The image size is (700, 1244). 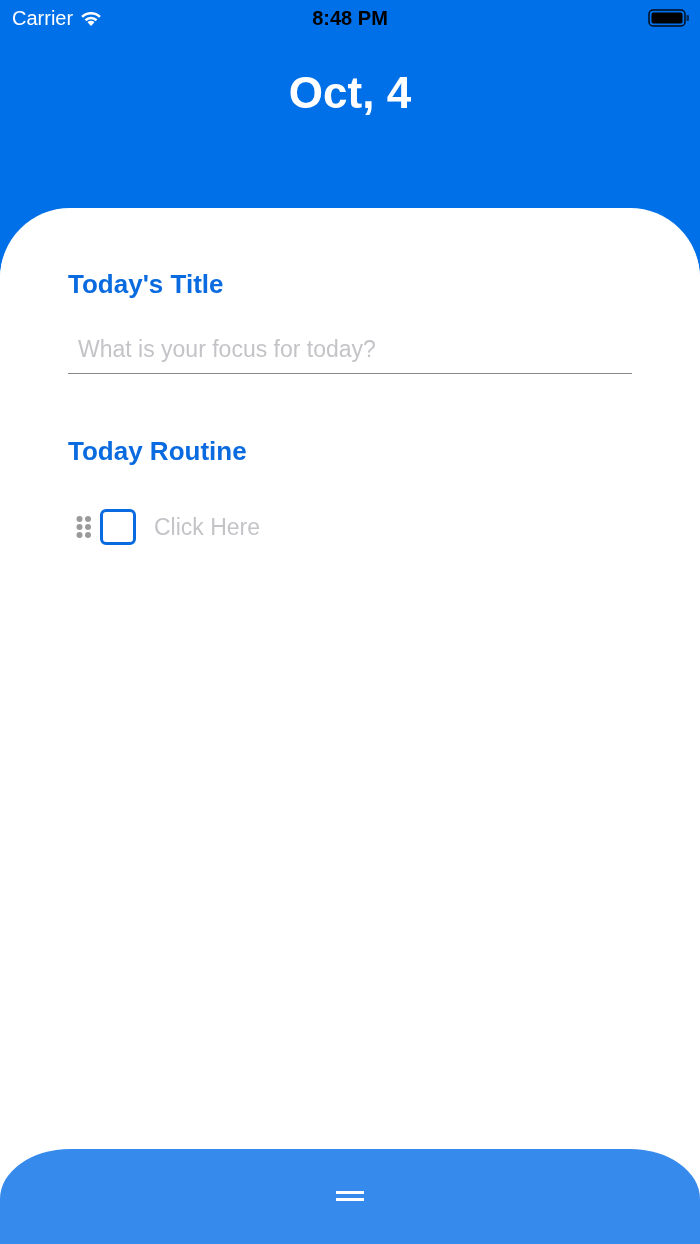 I want to click on routine-input-field: Click Here, so click(x=304, y=527).